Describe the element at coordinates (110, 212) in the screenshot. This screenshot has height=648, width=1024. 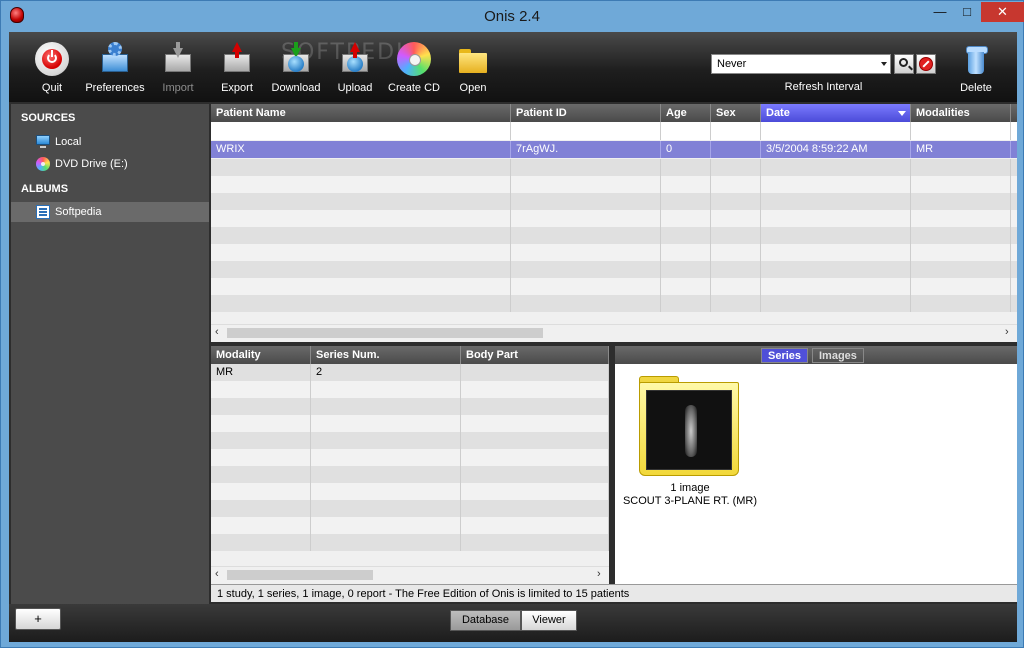
I see `sidebar-item-softpedia: Softpedia` at that location.